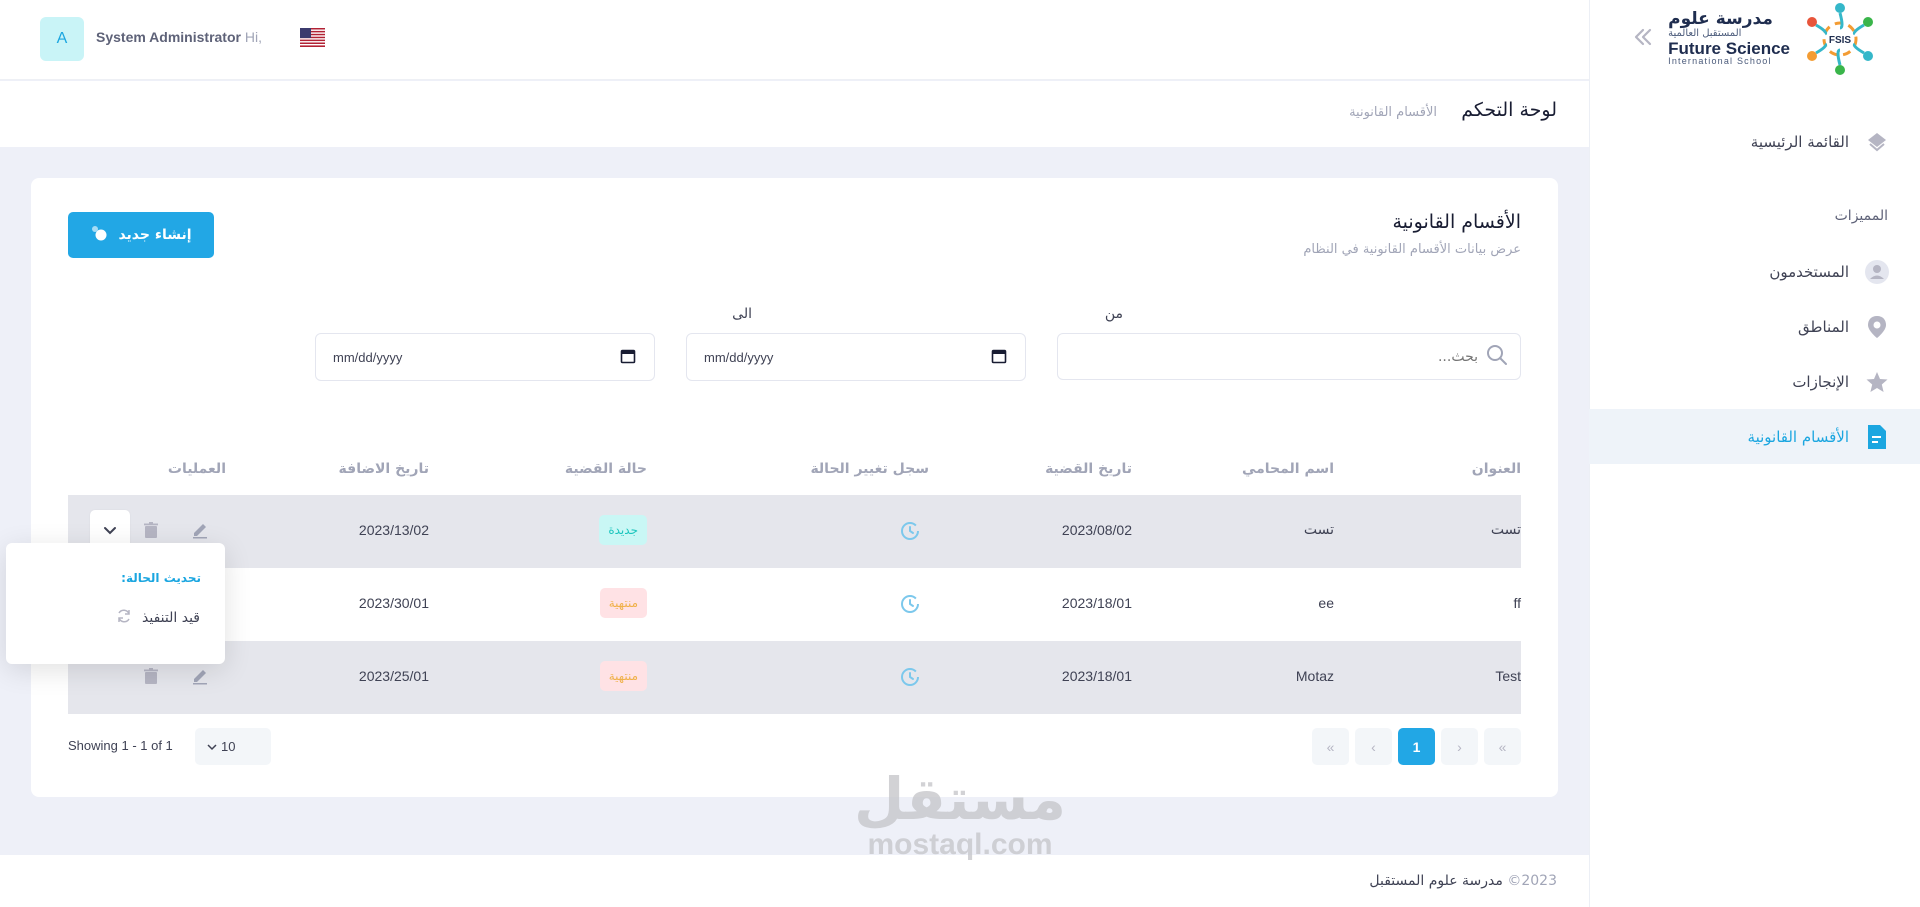  Describe the element at coordinates (794, 604) in the screenshot. I see `table-row: ff ee 2023/18/01 منتهية 2023/30/01` at that location.